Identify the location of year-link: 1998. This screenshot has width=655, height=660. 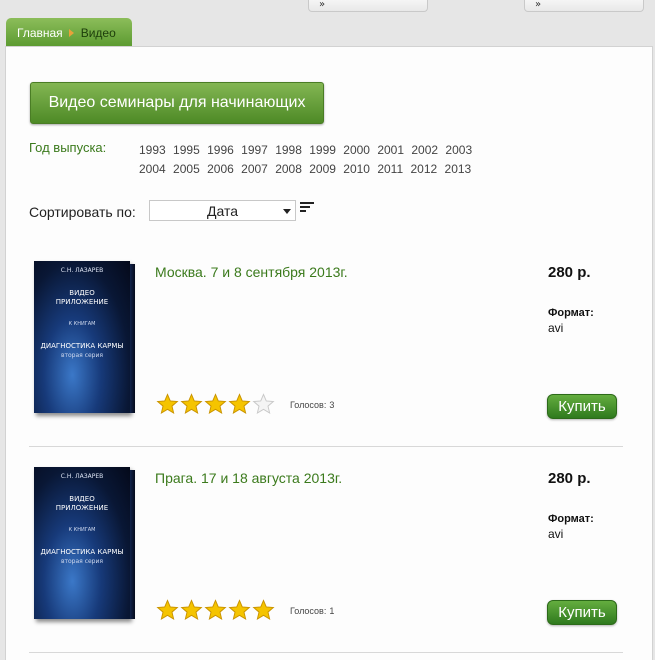
(288, 150).